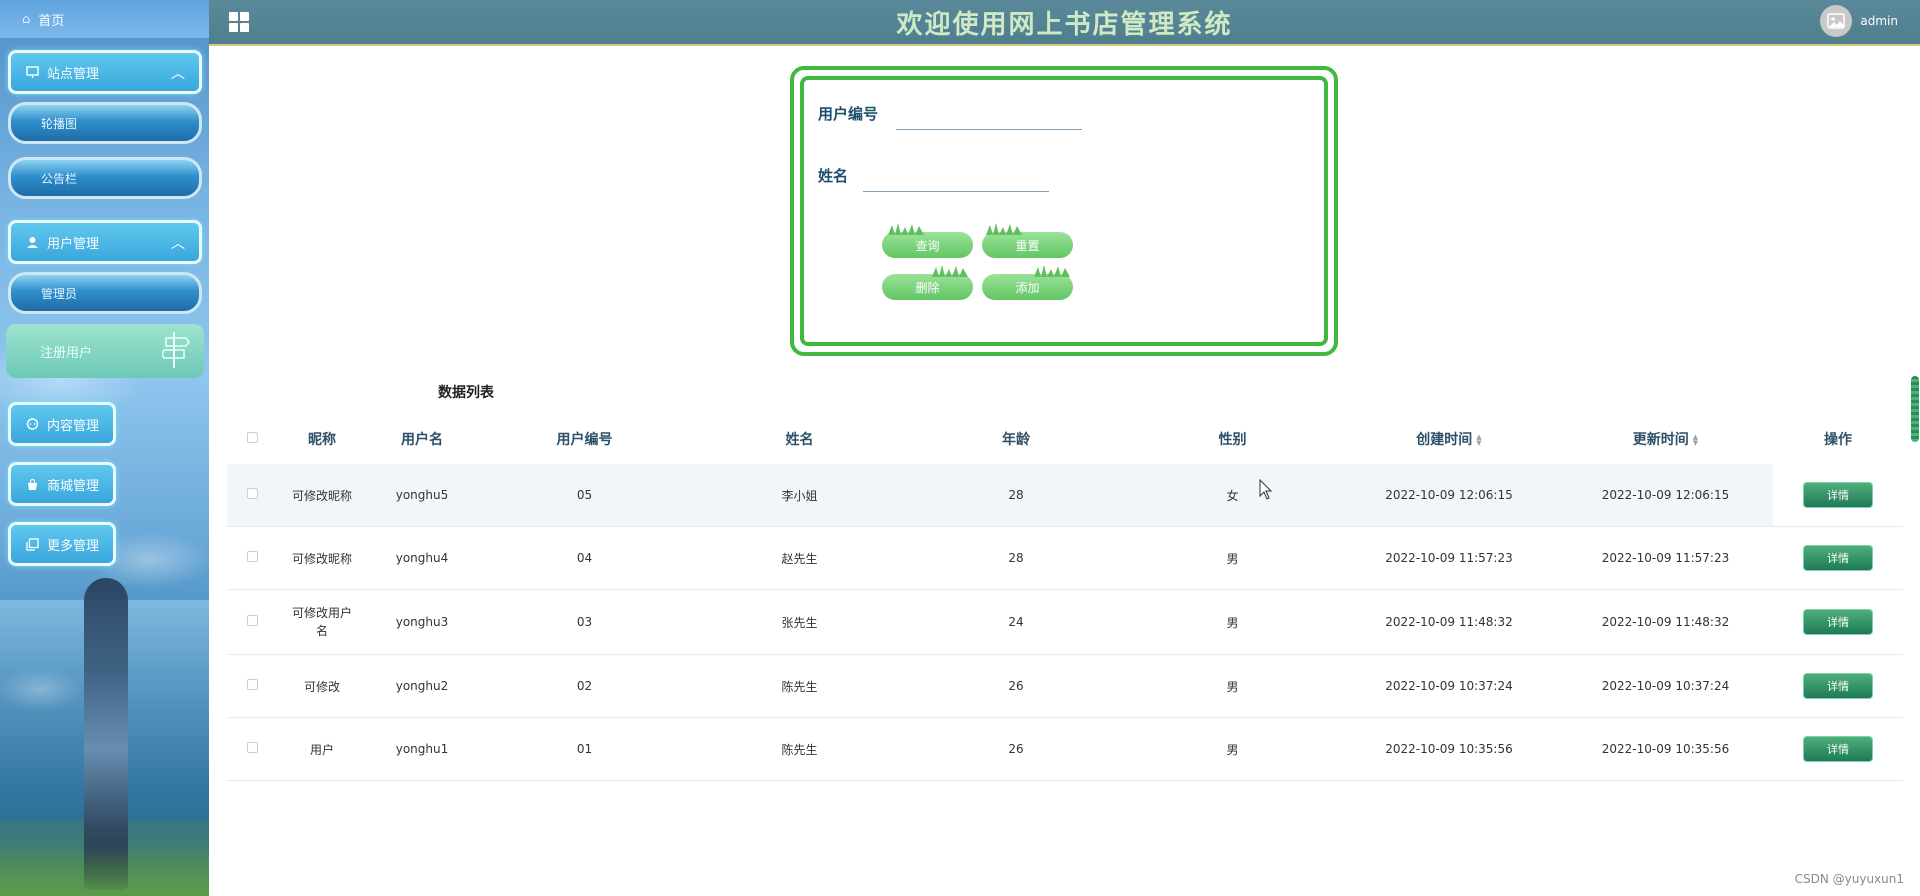 The height and width of the screenshot is (896, 1920). Describe the element at coordinates (422, 622) in the screenshot. I see `cell-username: yonghu3` at that location.